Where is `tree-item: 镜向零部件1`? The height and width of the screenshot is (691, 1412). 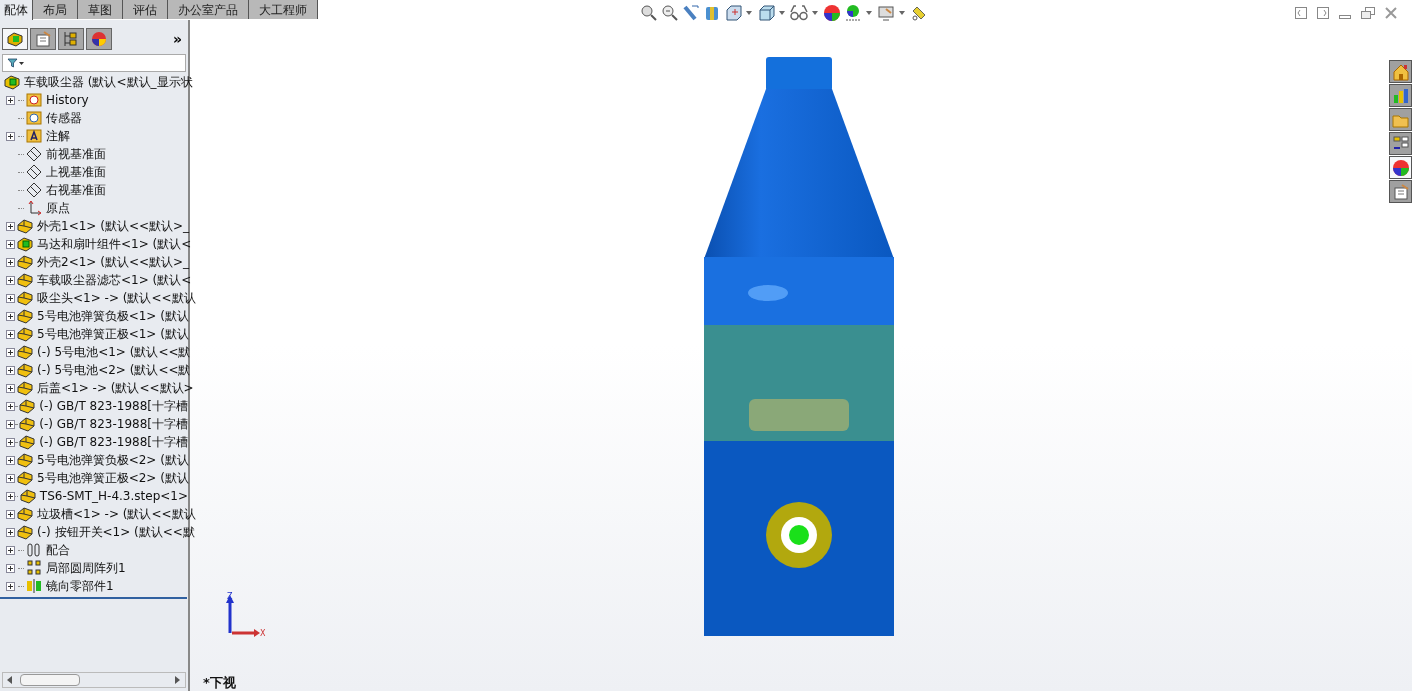
tree-item: 镜向零部件1 is located at coordinates (80, 586).